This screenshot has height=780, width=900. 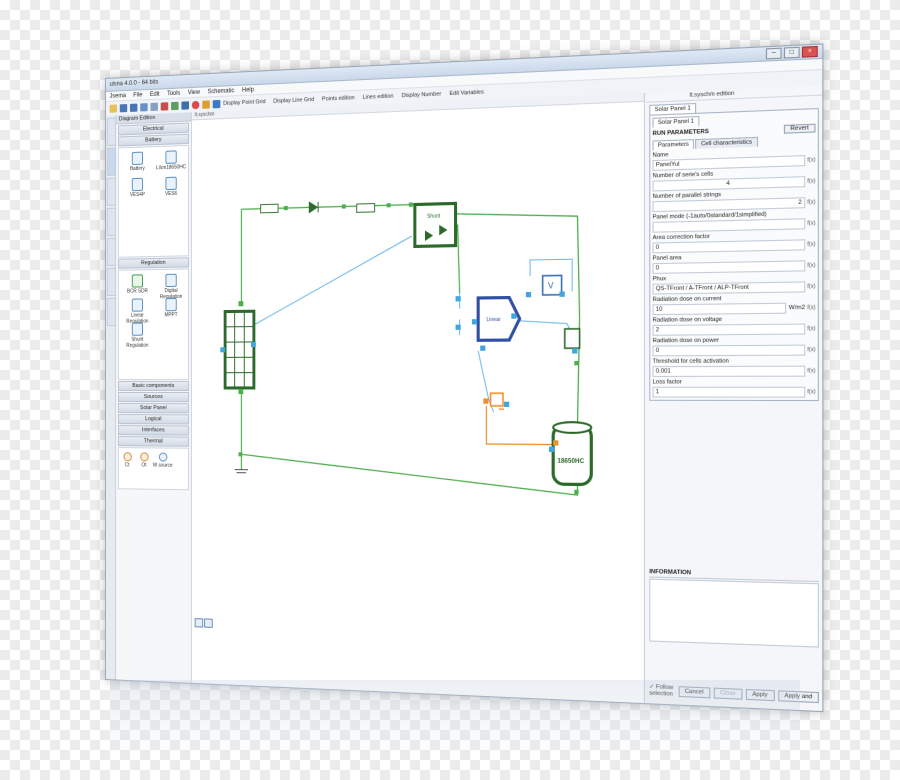 What do you see at coordinates (216, 104) in the screenshot?
I see `refresh-icon` at bounding box center [216, 104].